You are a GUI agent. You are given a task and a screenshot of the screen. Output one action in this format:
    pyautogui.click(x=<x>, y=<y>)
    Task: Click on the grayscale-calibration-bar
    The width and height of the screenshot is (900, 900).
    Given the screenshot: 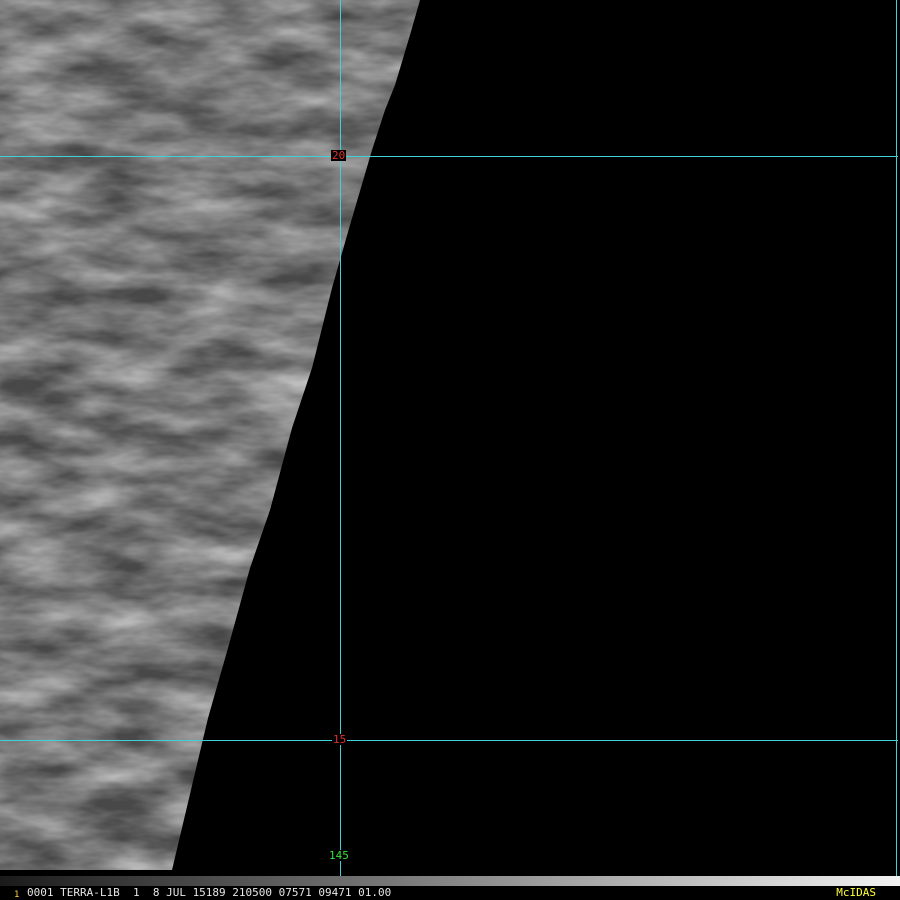 What is the action you would take?
    pyautogui.click(x=450, y=881)
    